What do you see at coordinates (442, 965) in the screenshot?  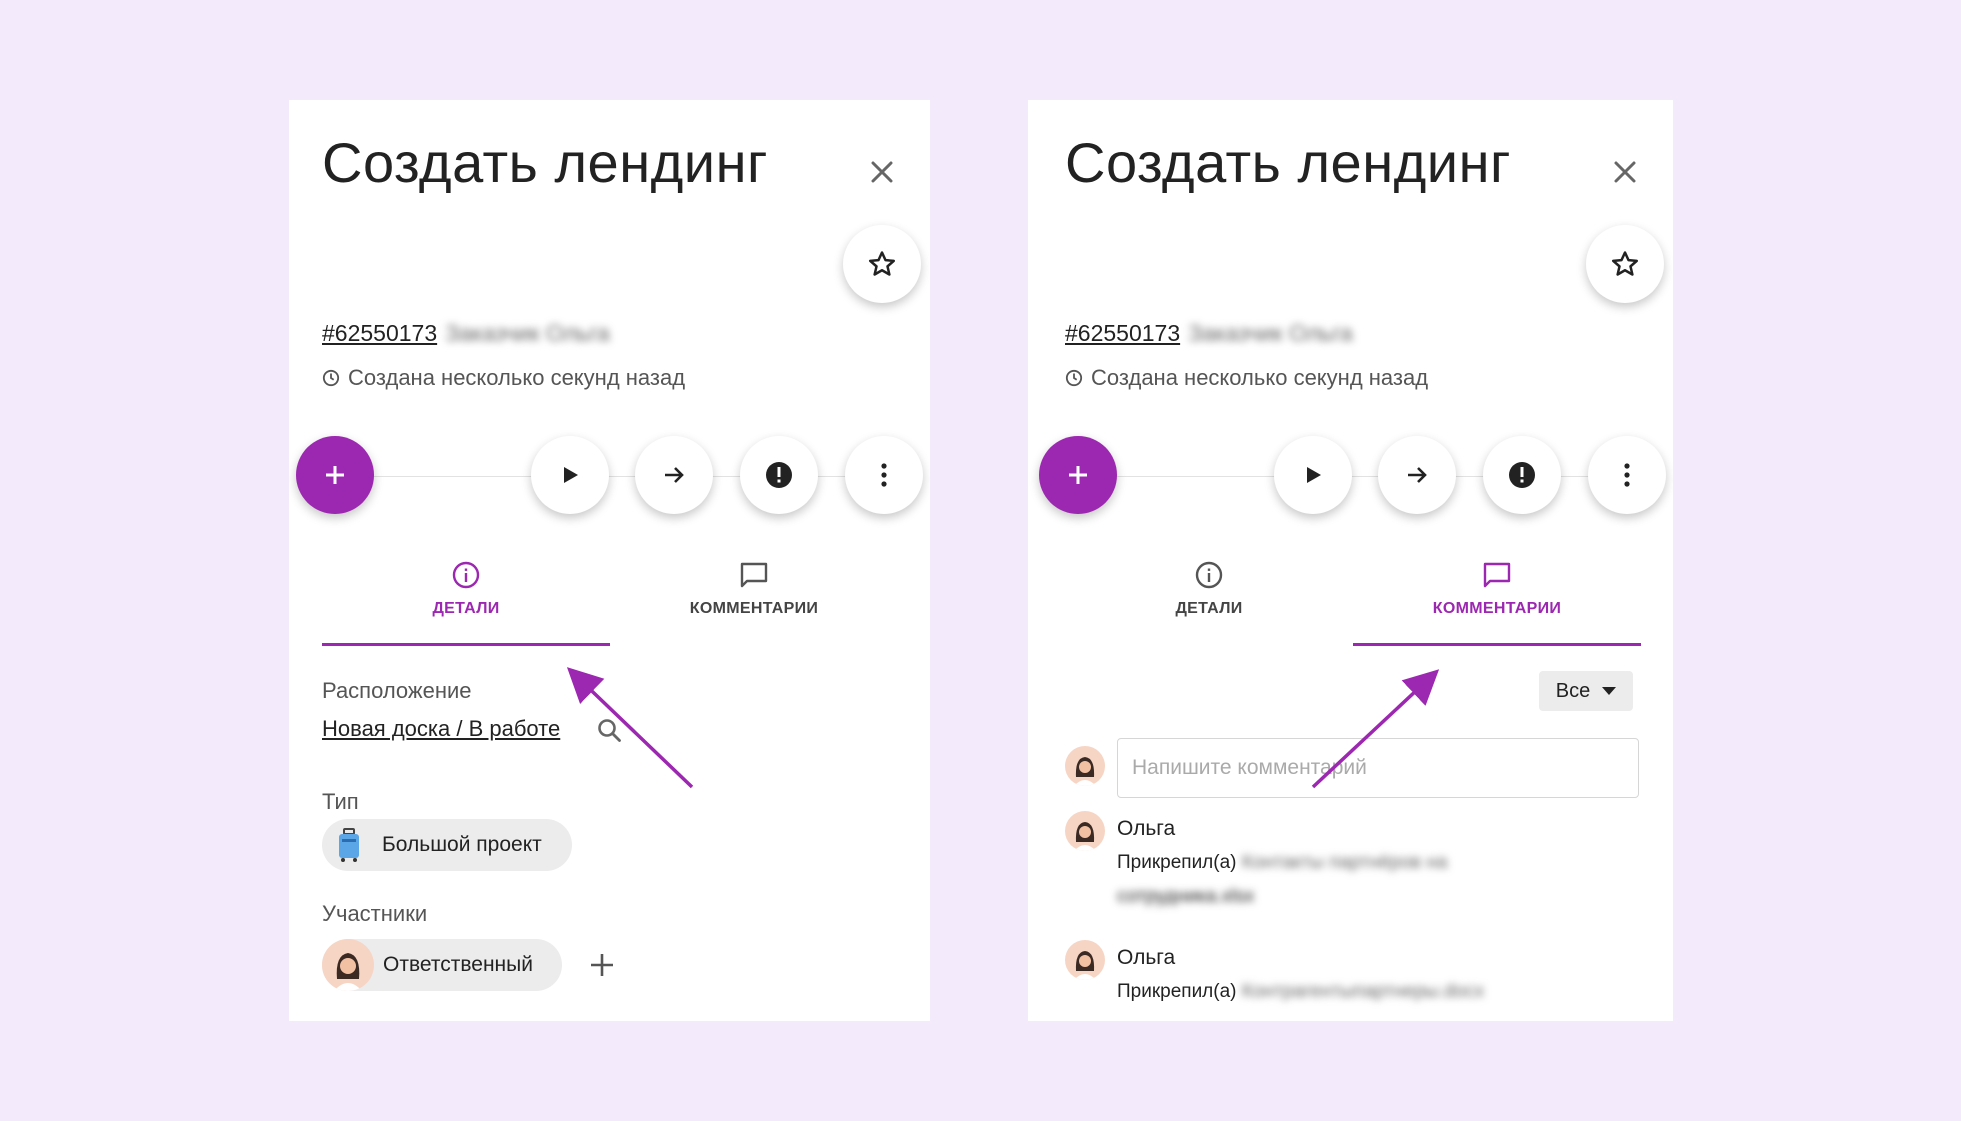 I see `participant-chip: Ответственный` at bounding box center [442, 965].